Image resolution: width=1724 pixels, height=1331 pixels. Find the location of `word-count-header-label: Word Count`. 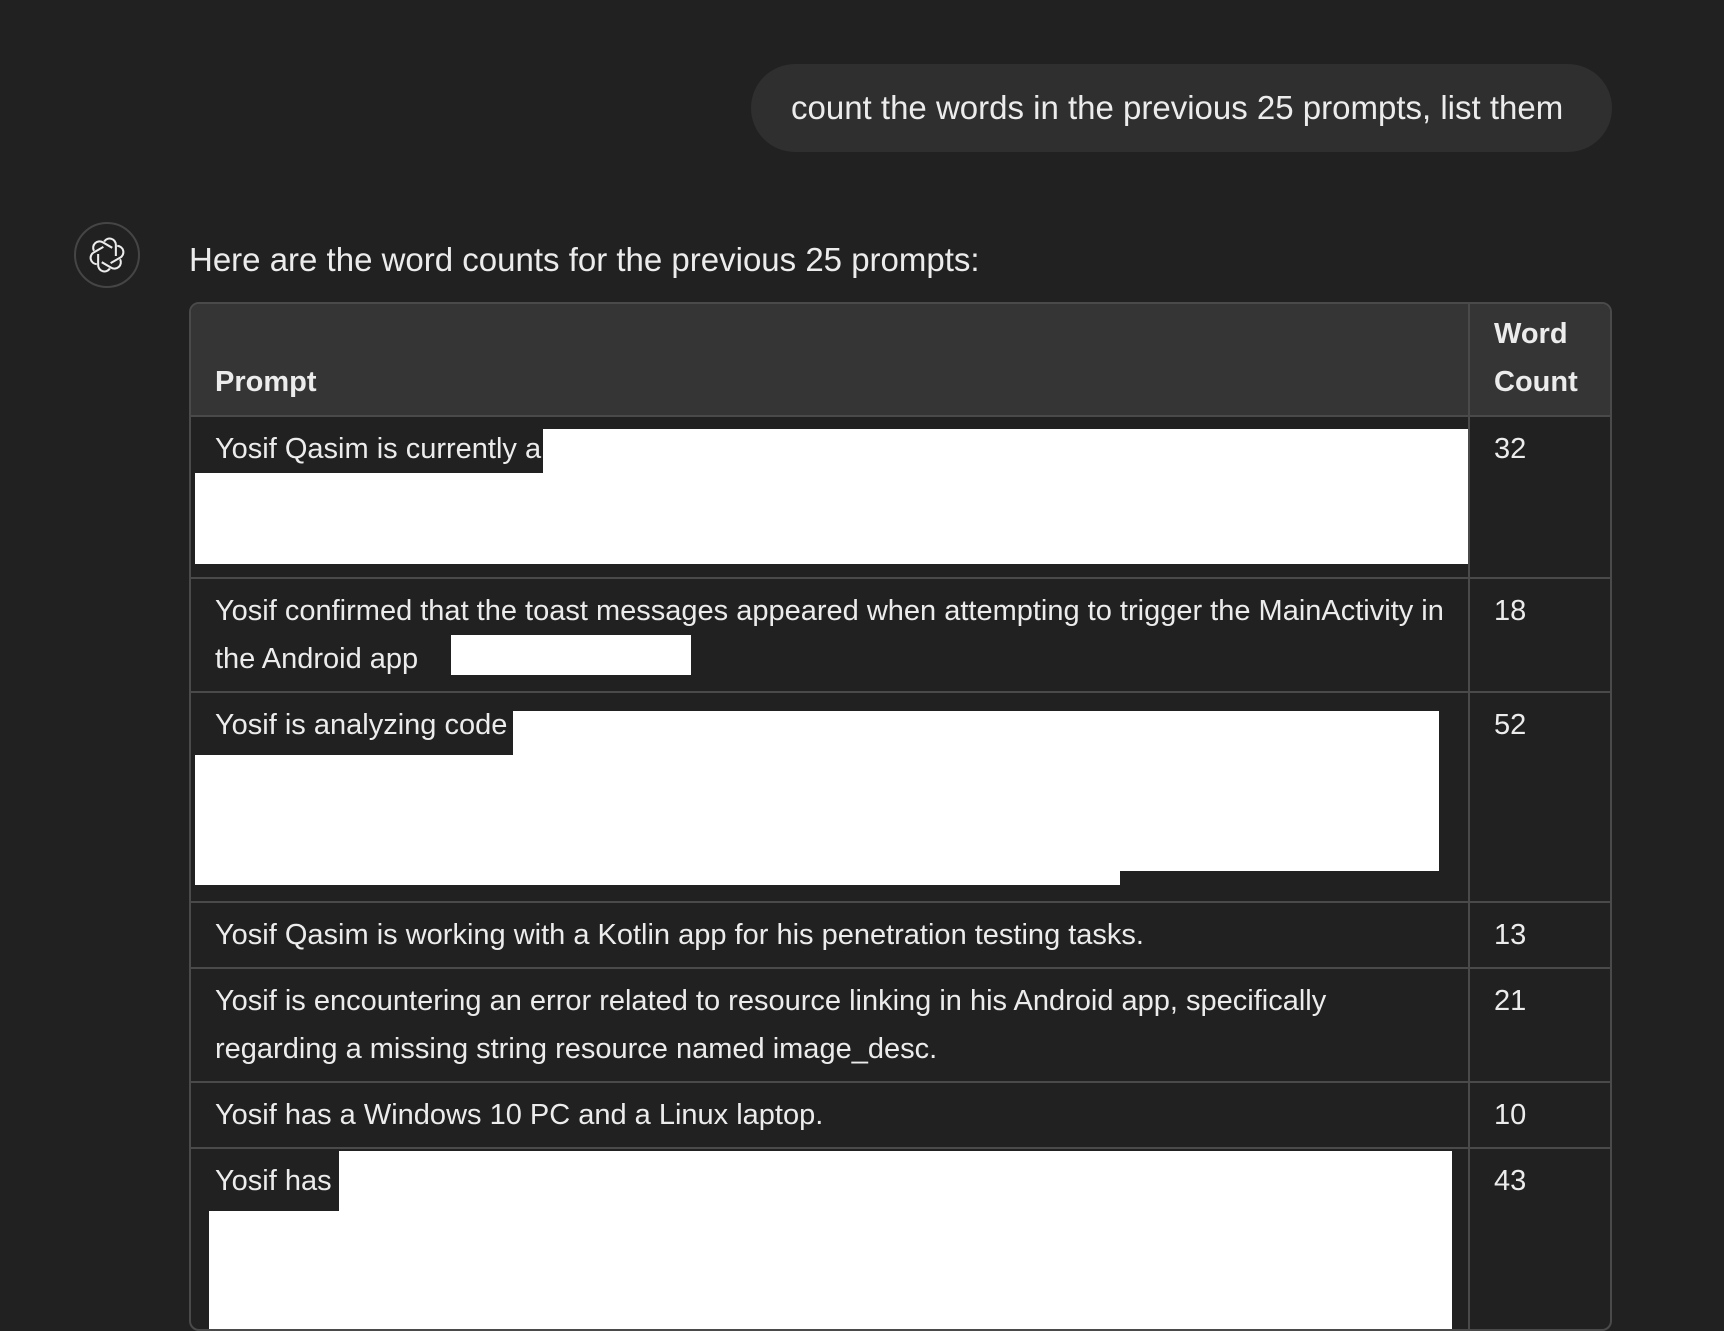

word-count-header-label: Word Count is located at coordinates (1536, 358).